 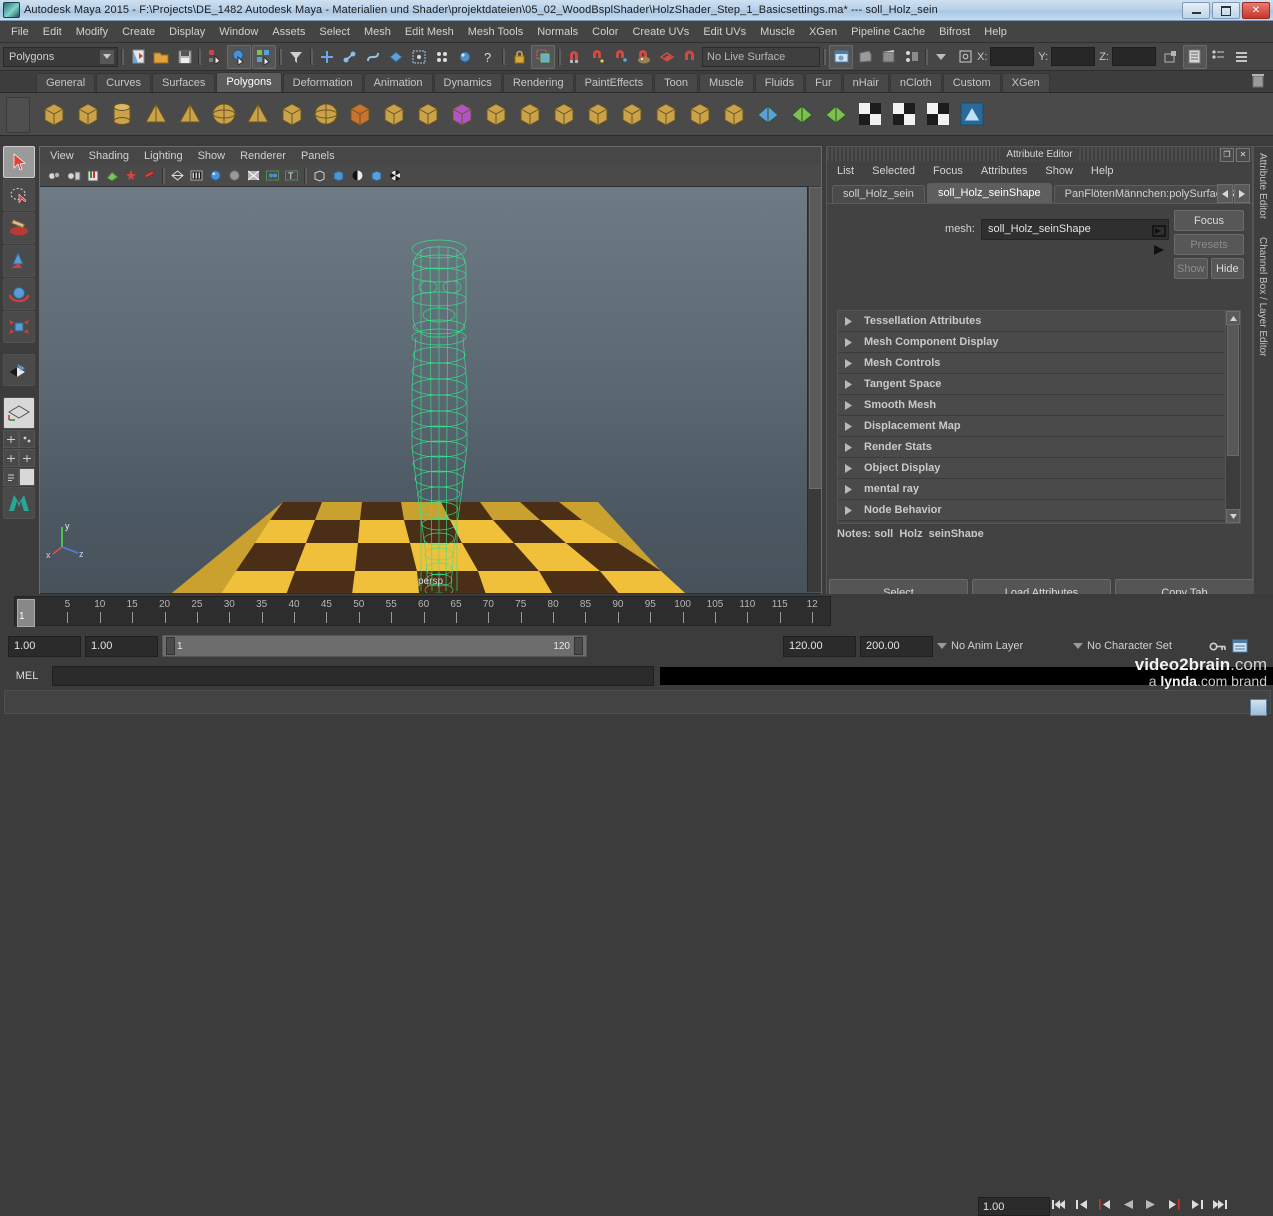 I want to click on magnet-plane-icon, so click(x=667, y=57).